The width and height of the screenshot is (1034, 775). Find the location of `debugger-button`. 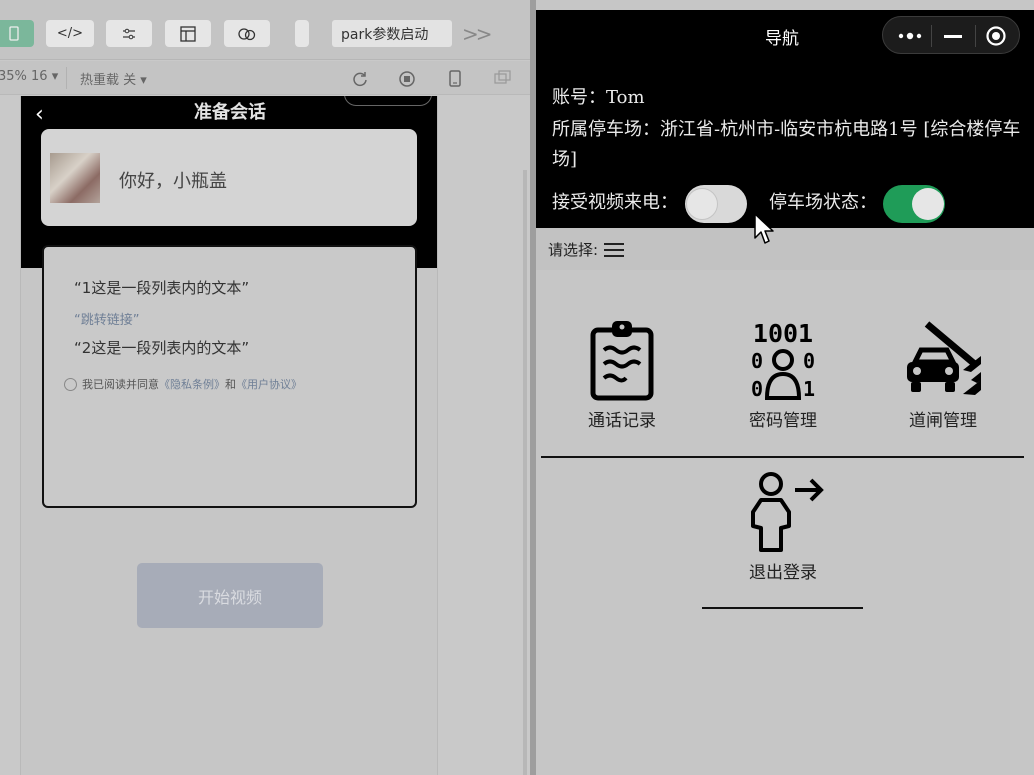

debugger-button is located at coordinates (129, 33).